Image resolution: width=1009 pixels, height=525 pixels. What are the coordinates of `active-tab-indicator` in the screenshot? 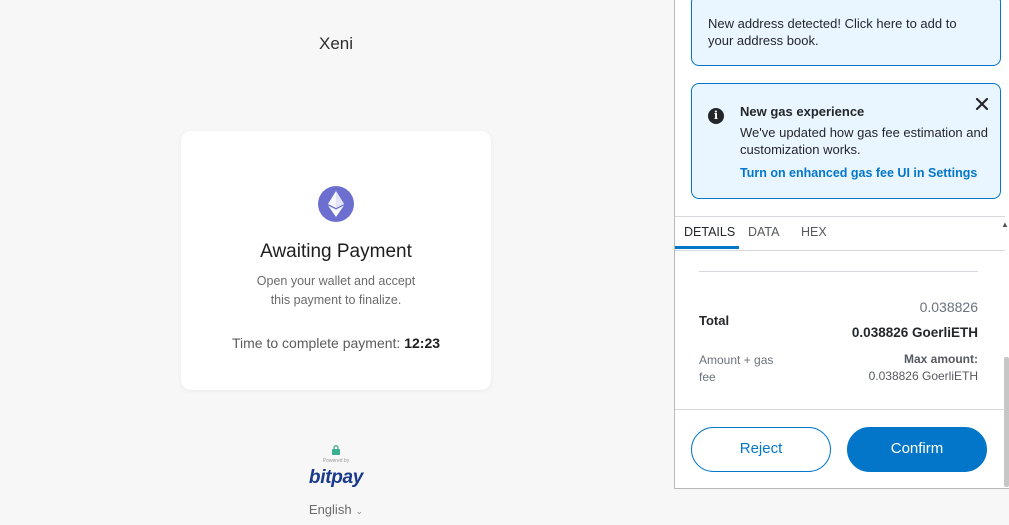 It's located at (707, 247).